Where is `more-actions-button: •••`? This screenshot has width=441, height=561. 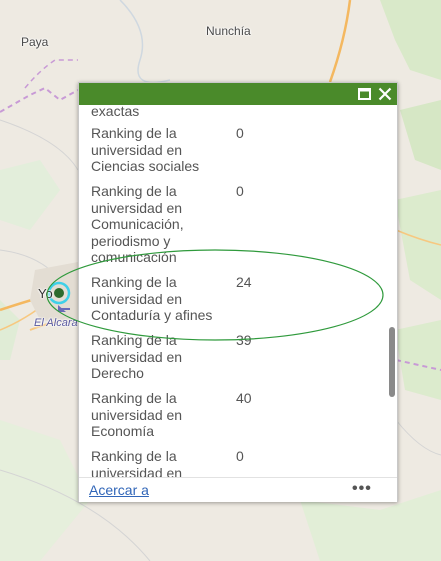 more-actions-button: ••• is located at coordinates (362, 489).